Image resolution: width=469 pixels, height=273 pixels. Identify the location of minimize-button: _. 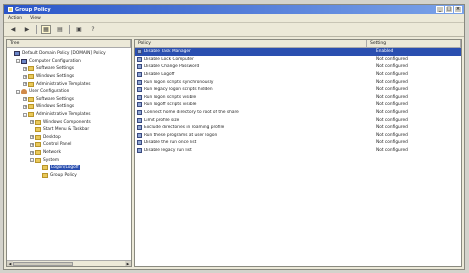
(440, 9).